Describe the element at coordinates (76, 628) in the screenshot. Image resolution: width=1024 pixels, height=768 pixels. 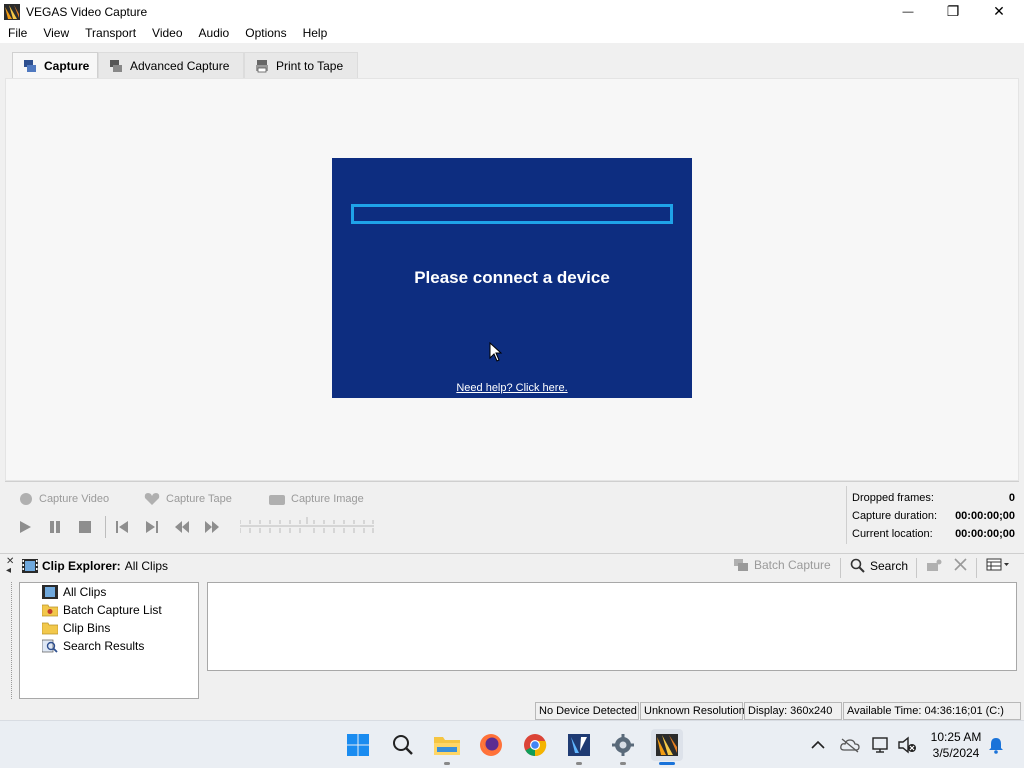
I see `tree-item-clip-bins: Clip Bins` at that location.